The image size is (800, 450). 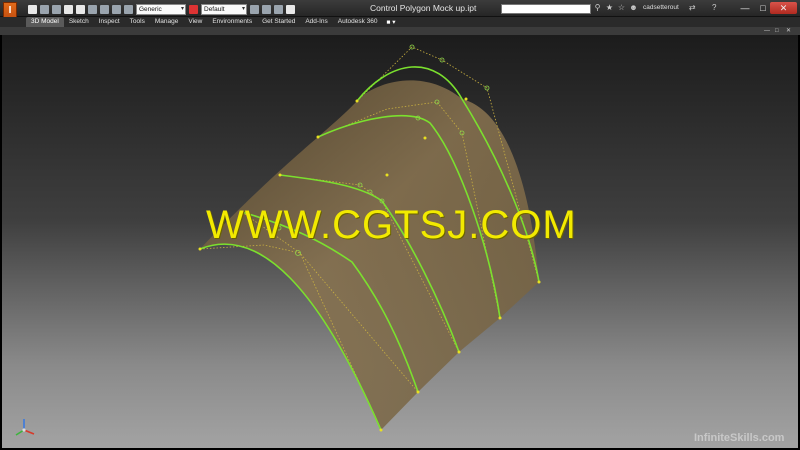 What do you see at coordinates (739, 438) in the screenshot?
I see `brand-watermark: InfiniteSkills.com` at bounding box center [739, 438].